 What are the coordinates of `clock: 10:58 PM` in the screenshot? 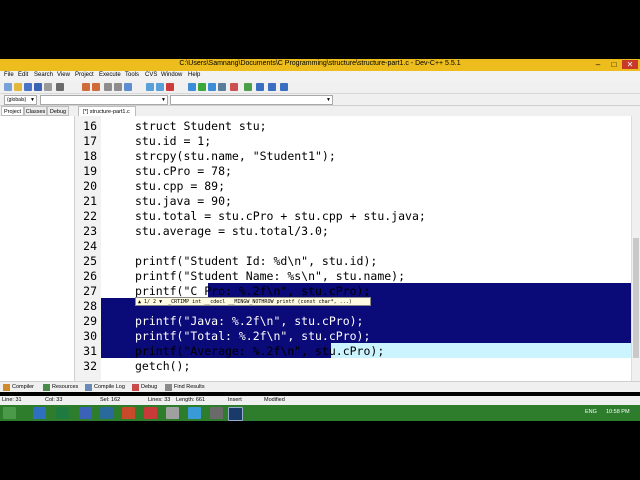 It's located at (618, 412).